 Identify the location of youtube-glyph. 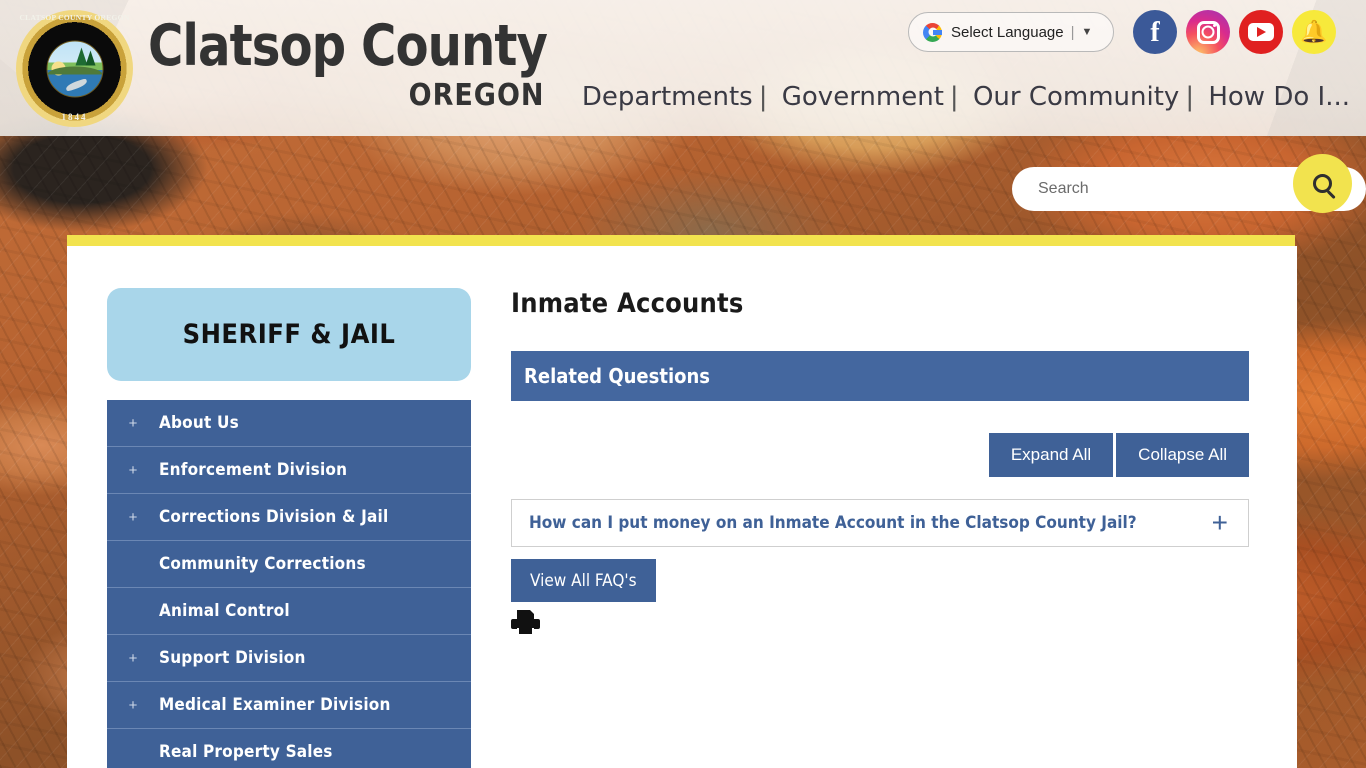
(1261, 32).